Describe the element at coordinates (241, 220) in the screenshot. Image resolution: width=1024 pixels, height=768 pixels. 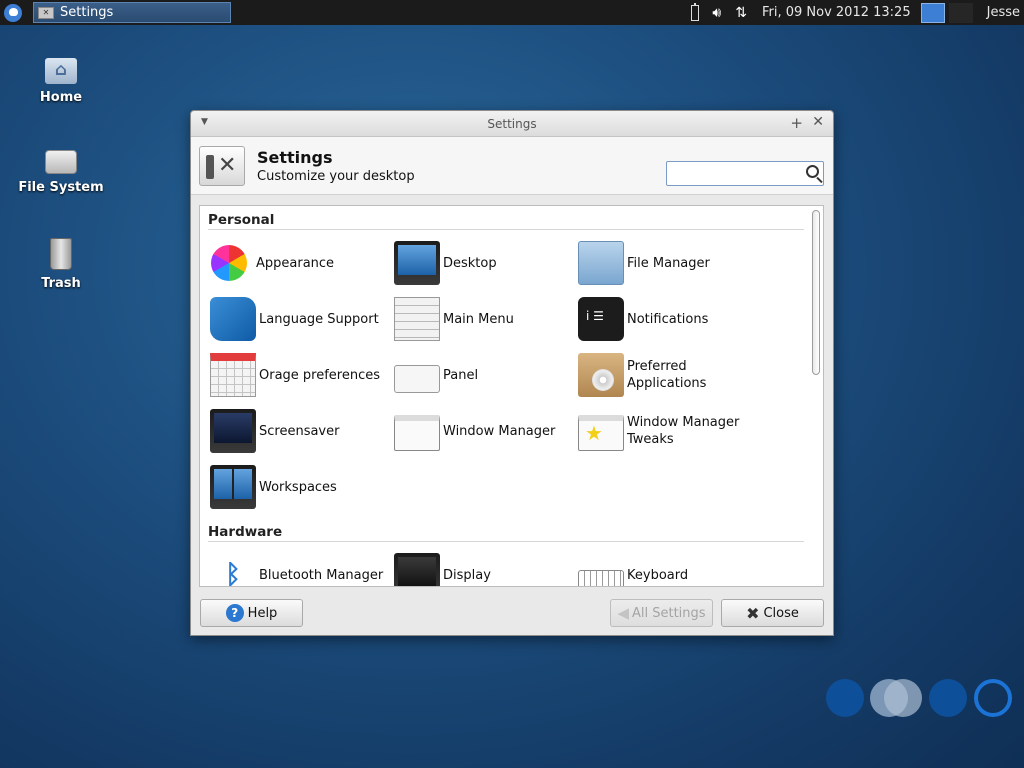
I see `section-title-personal: Personal` at that location.